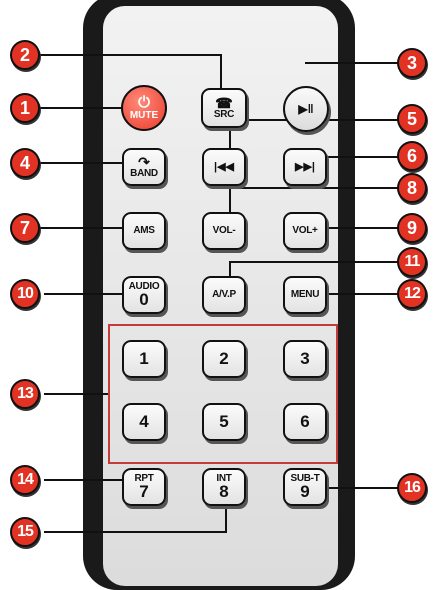  What do you see at coordinates (25, 532) in the screenshot?
I see `callout-15: 15` at bounding box center [25, 532].